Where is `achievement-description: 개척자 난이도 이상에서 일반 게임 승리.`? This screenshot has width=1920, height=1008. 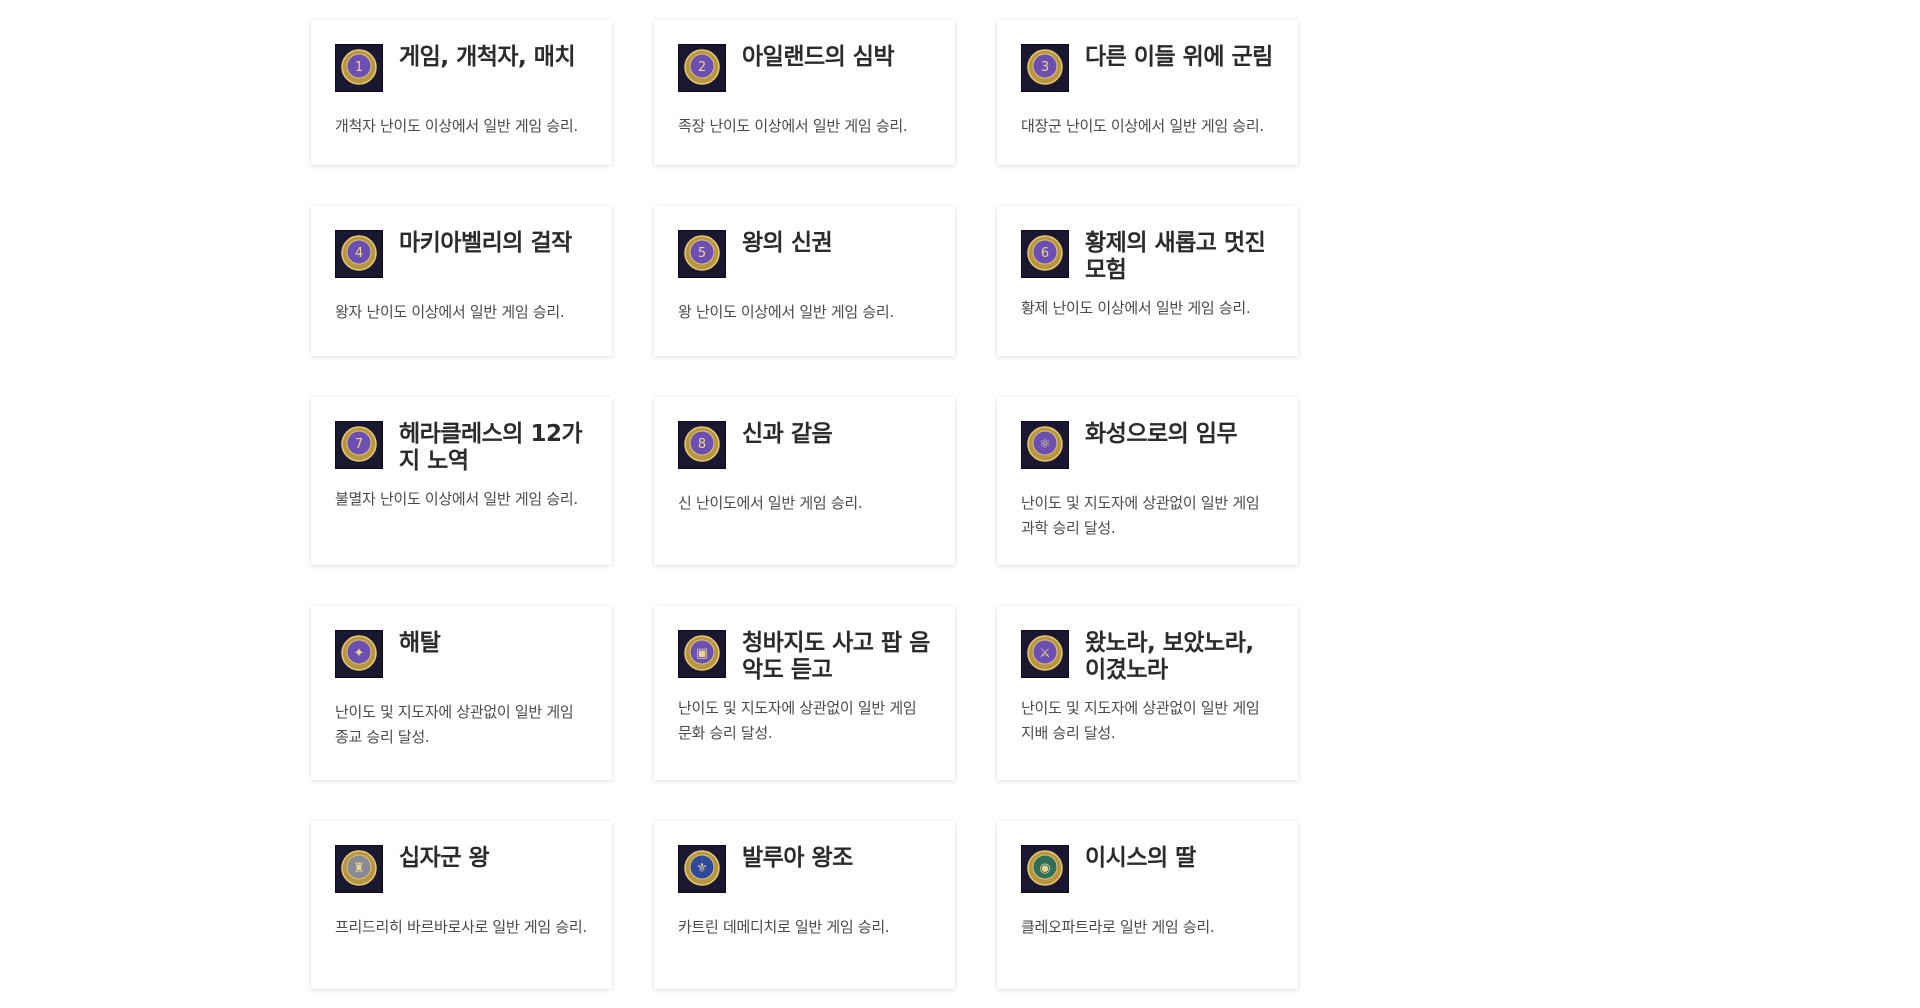
achievement-description: 개척자 난이도 이상에서 일반 게임 승리. is located at coordinates (456, 126).